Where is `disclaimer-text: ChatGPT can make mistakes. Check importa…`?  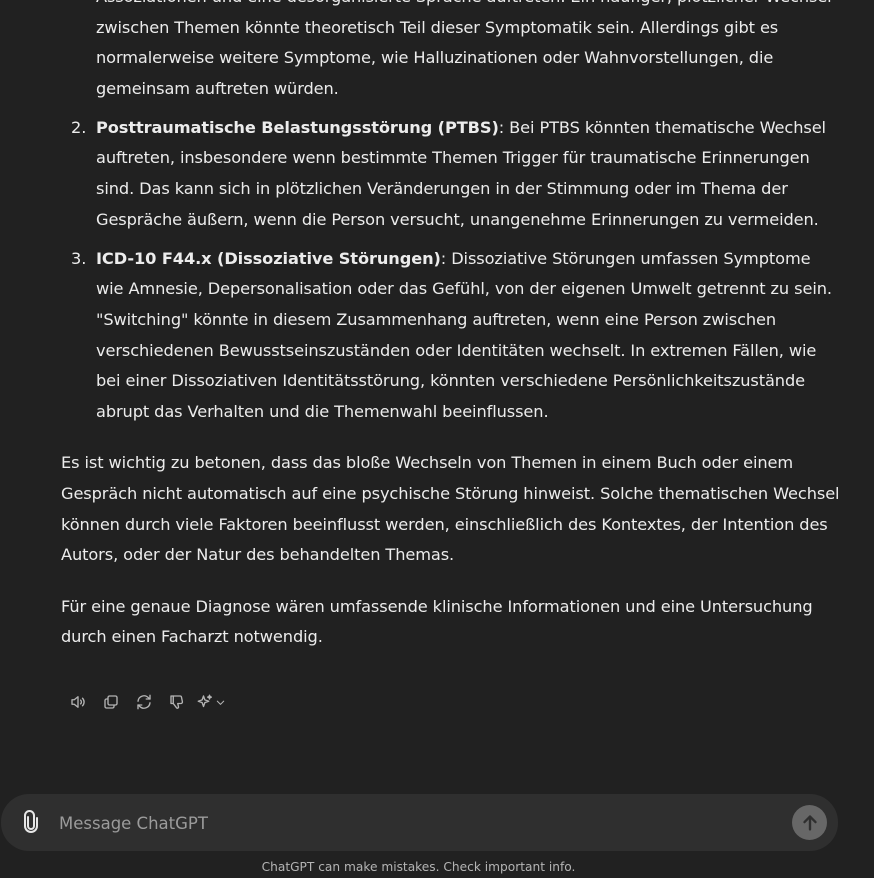
disclaimer-text: ChatGPT can make mistakes. Check importa… is located at coordinates (418, 867).